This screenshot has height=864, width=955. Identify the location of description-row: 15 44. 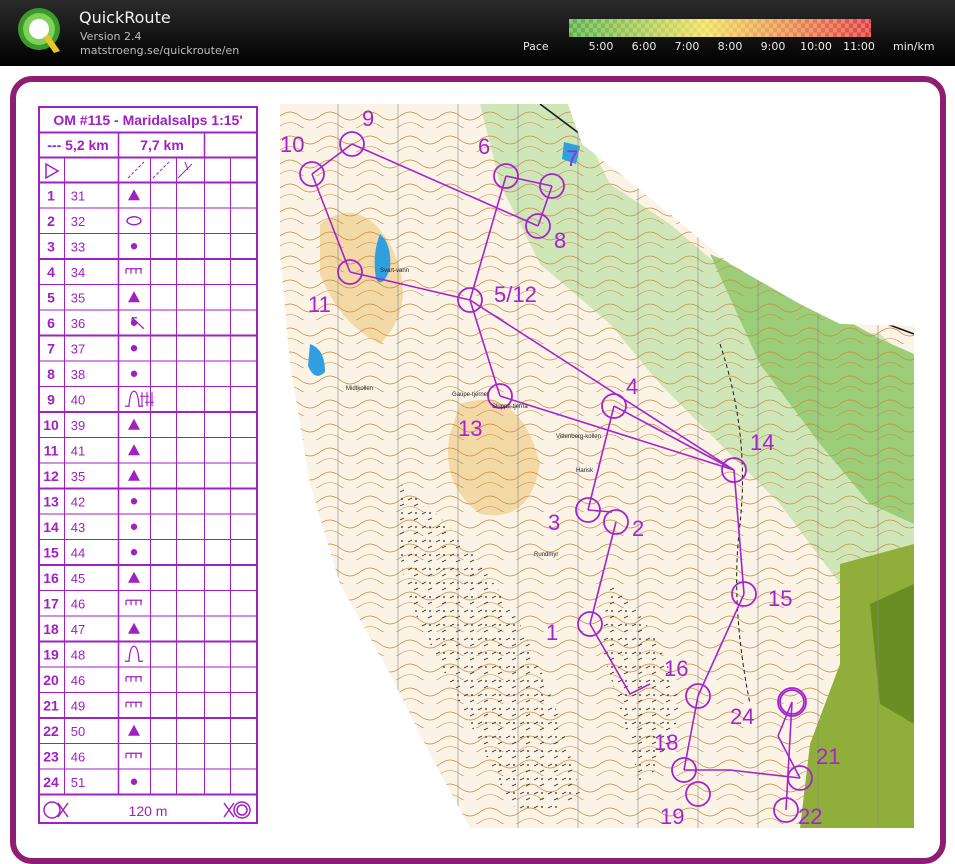
(90, 552).